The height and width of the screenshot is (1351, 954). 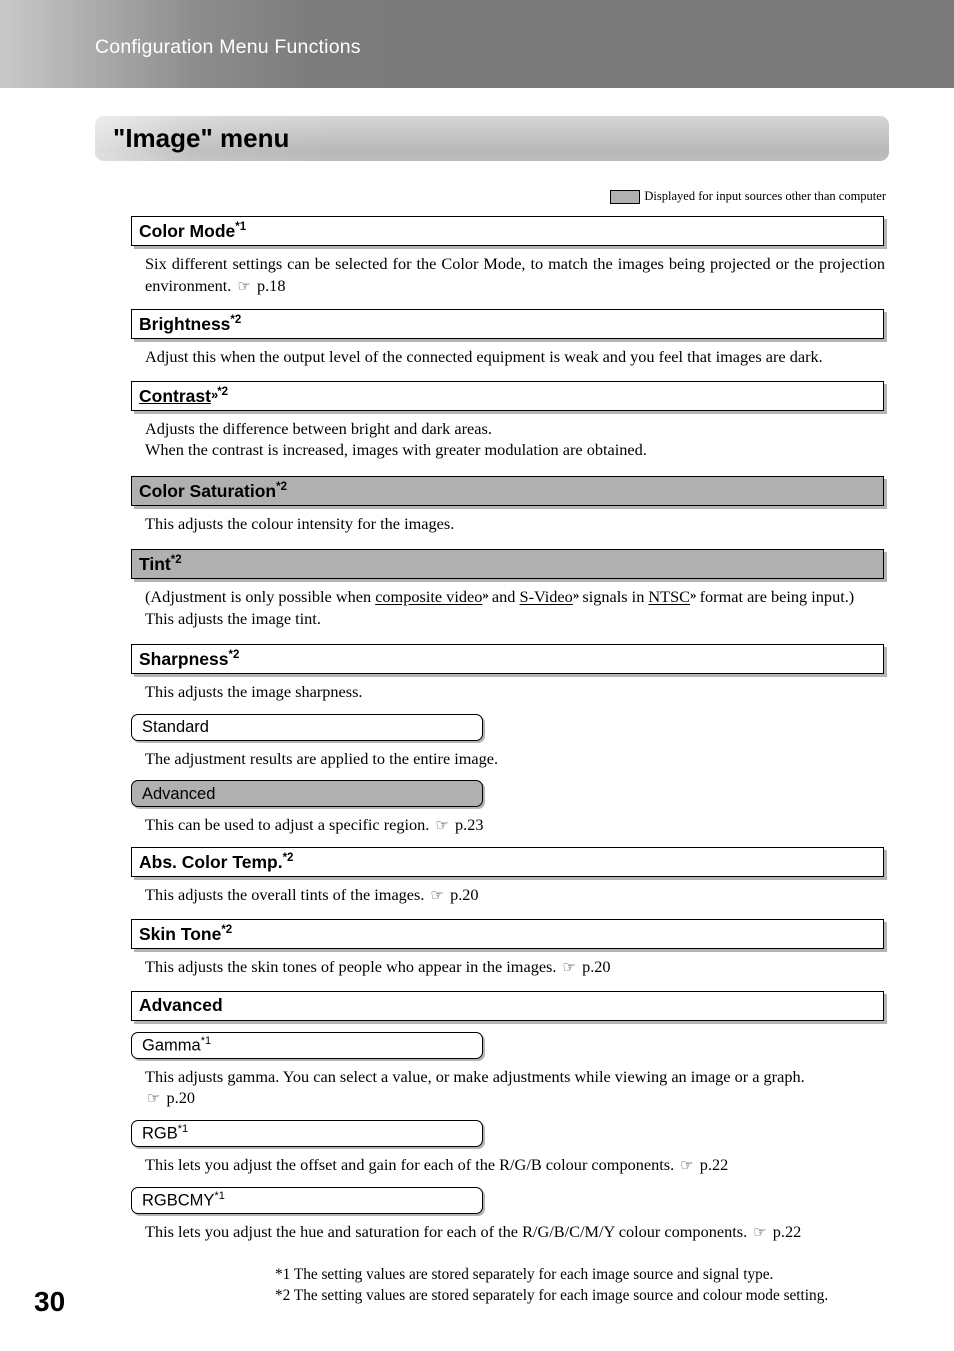 What do you see at coordinates (507, 933) in the screenshot?
I see `menu-item-skin-tone: Skin Tone*2` at bounding box center [507, 933].